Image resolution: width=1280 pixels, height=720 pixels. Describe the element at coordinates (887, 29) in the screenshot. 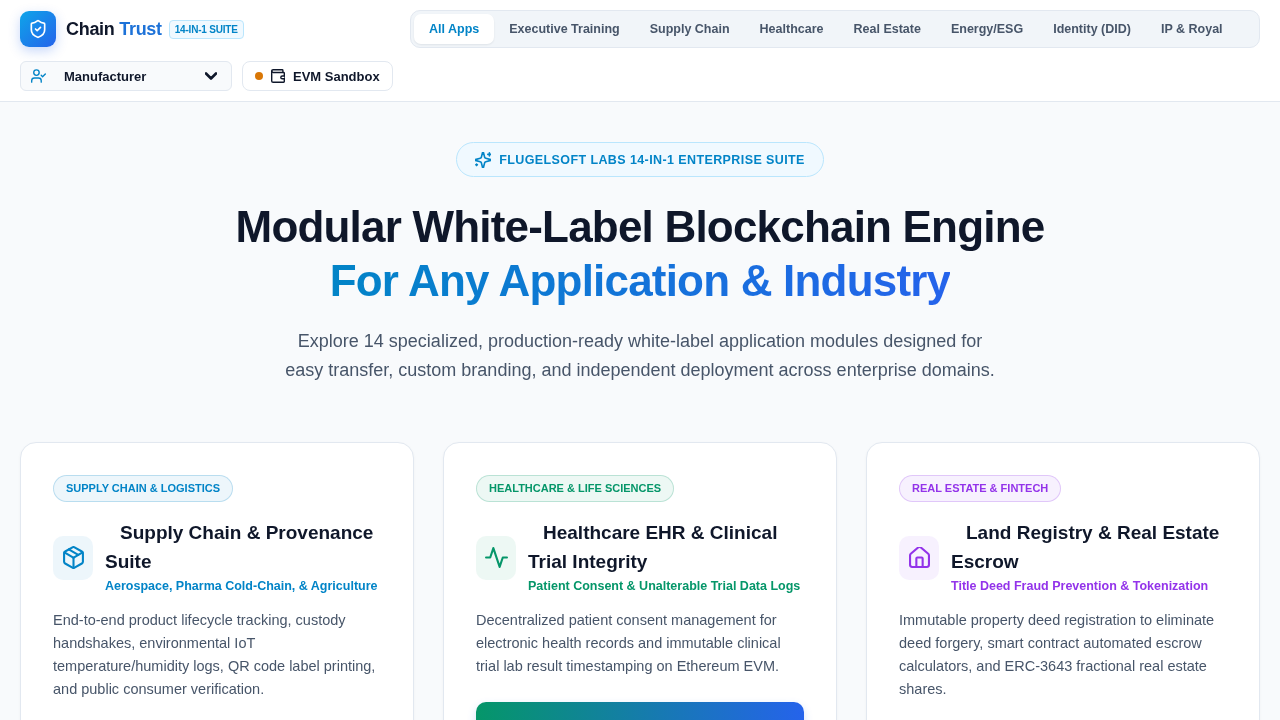

I see `tab: Real Estate` at that location.